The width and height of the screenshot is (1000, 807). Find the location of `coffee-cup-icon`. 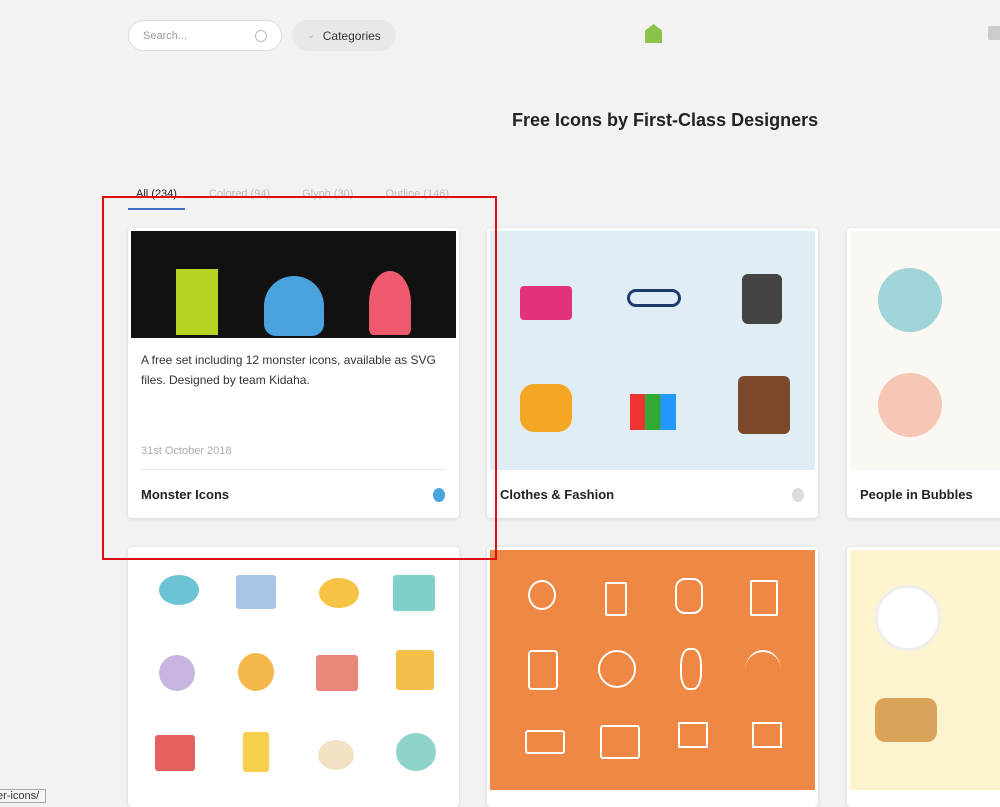

coffee-cup-icon is located at coordinates (336, 755).